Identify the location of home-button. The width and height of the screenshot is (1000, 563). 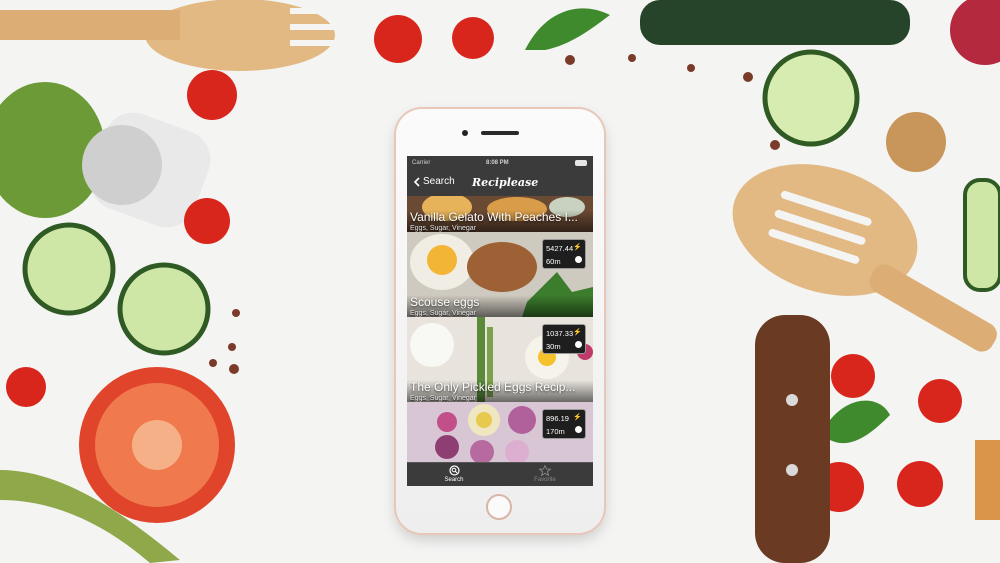
(499, 507).